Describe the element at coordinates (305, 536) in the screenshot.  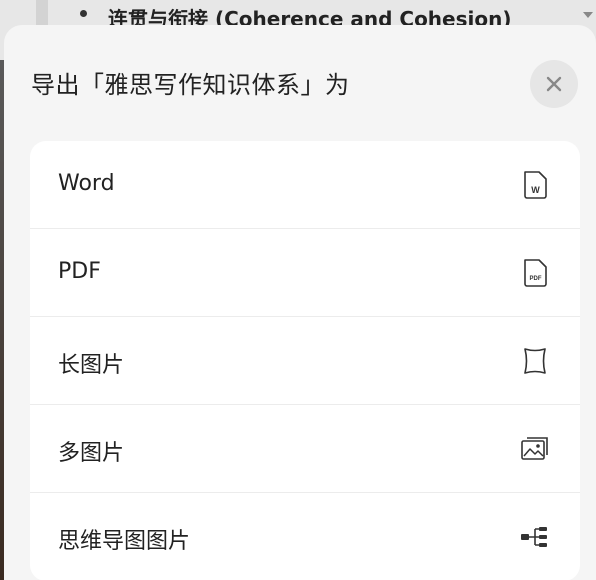
I see `export-option-mindmap-image: 思维导图图片` at that location.